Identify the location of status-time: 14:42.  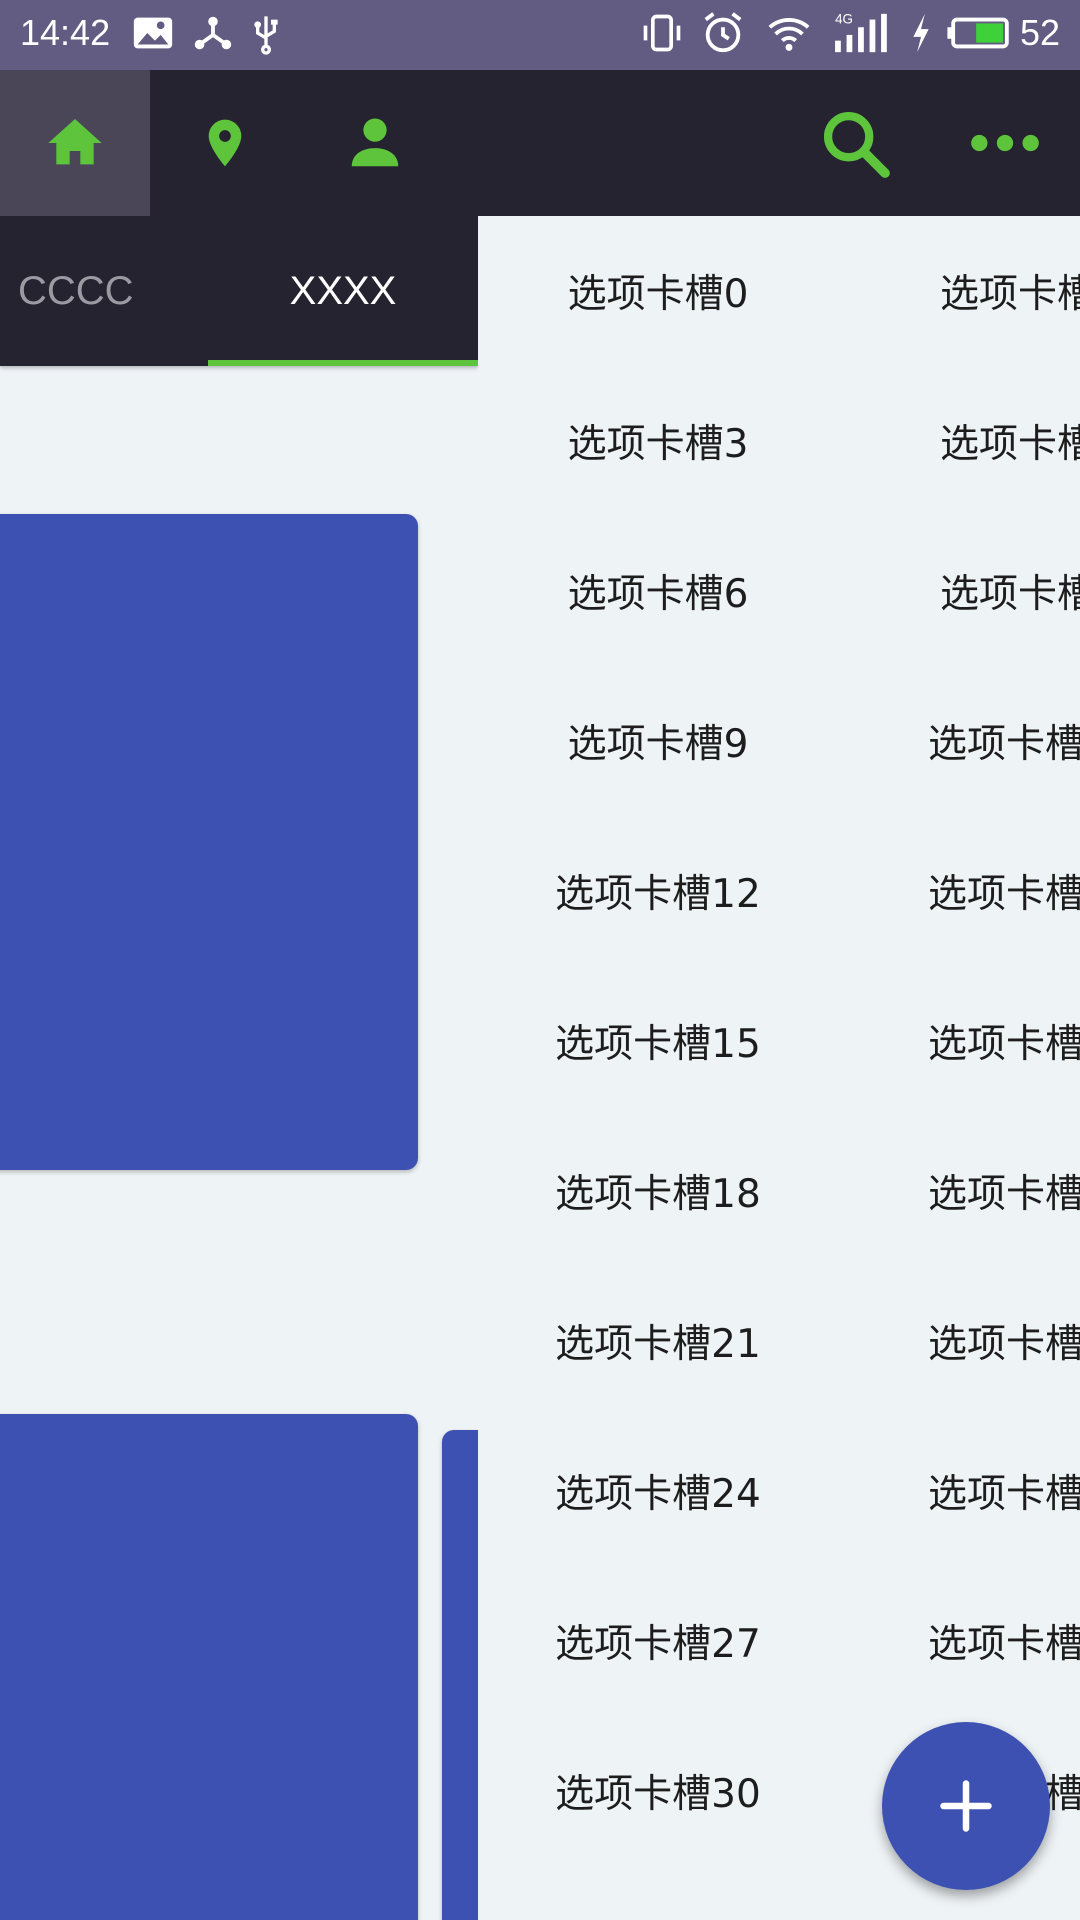
(65, 32).